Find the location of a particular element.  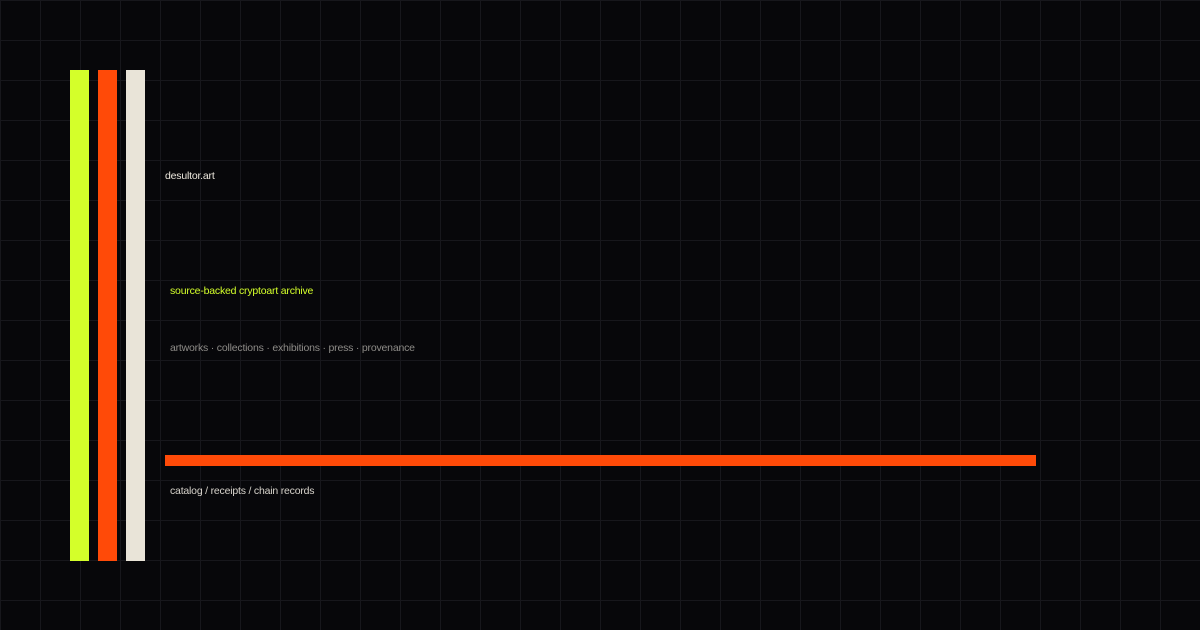

site-name: desultor.art is located at coordinates (190, 176).